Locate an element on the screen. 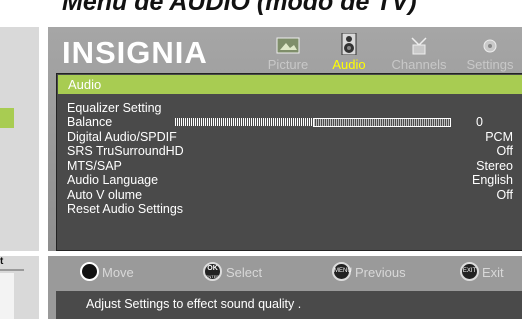  exit-button-icon: EXIT is located at coordinates (469, 271).